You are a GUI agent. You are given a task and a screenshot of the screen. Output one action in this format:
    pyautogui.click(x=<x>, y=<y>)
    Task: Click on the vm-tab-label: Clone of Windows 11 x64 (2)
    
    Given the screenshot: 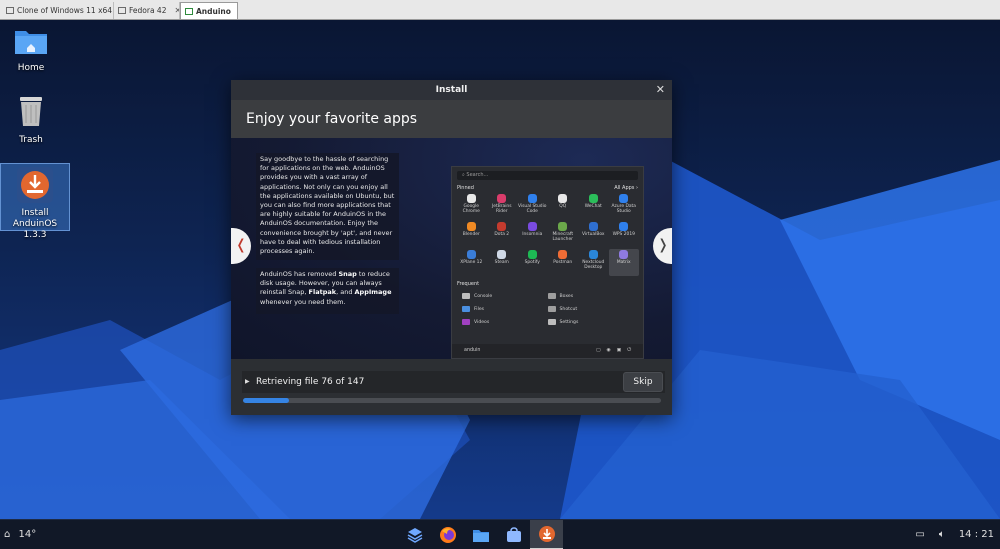 What is the action you would take?
    pyautogui.click(x=65, y=10)
    